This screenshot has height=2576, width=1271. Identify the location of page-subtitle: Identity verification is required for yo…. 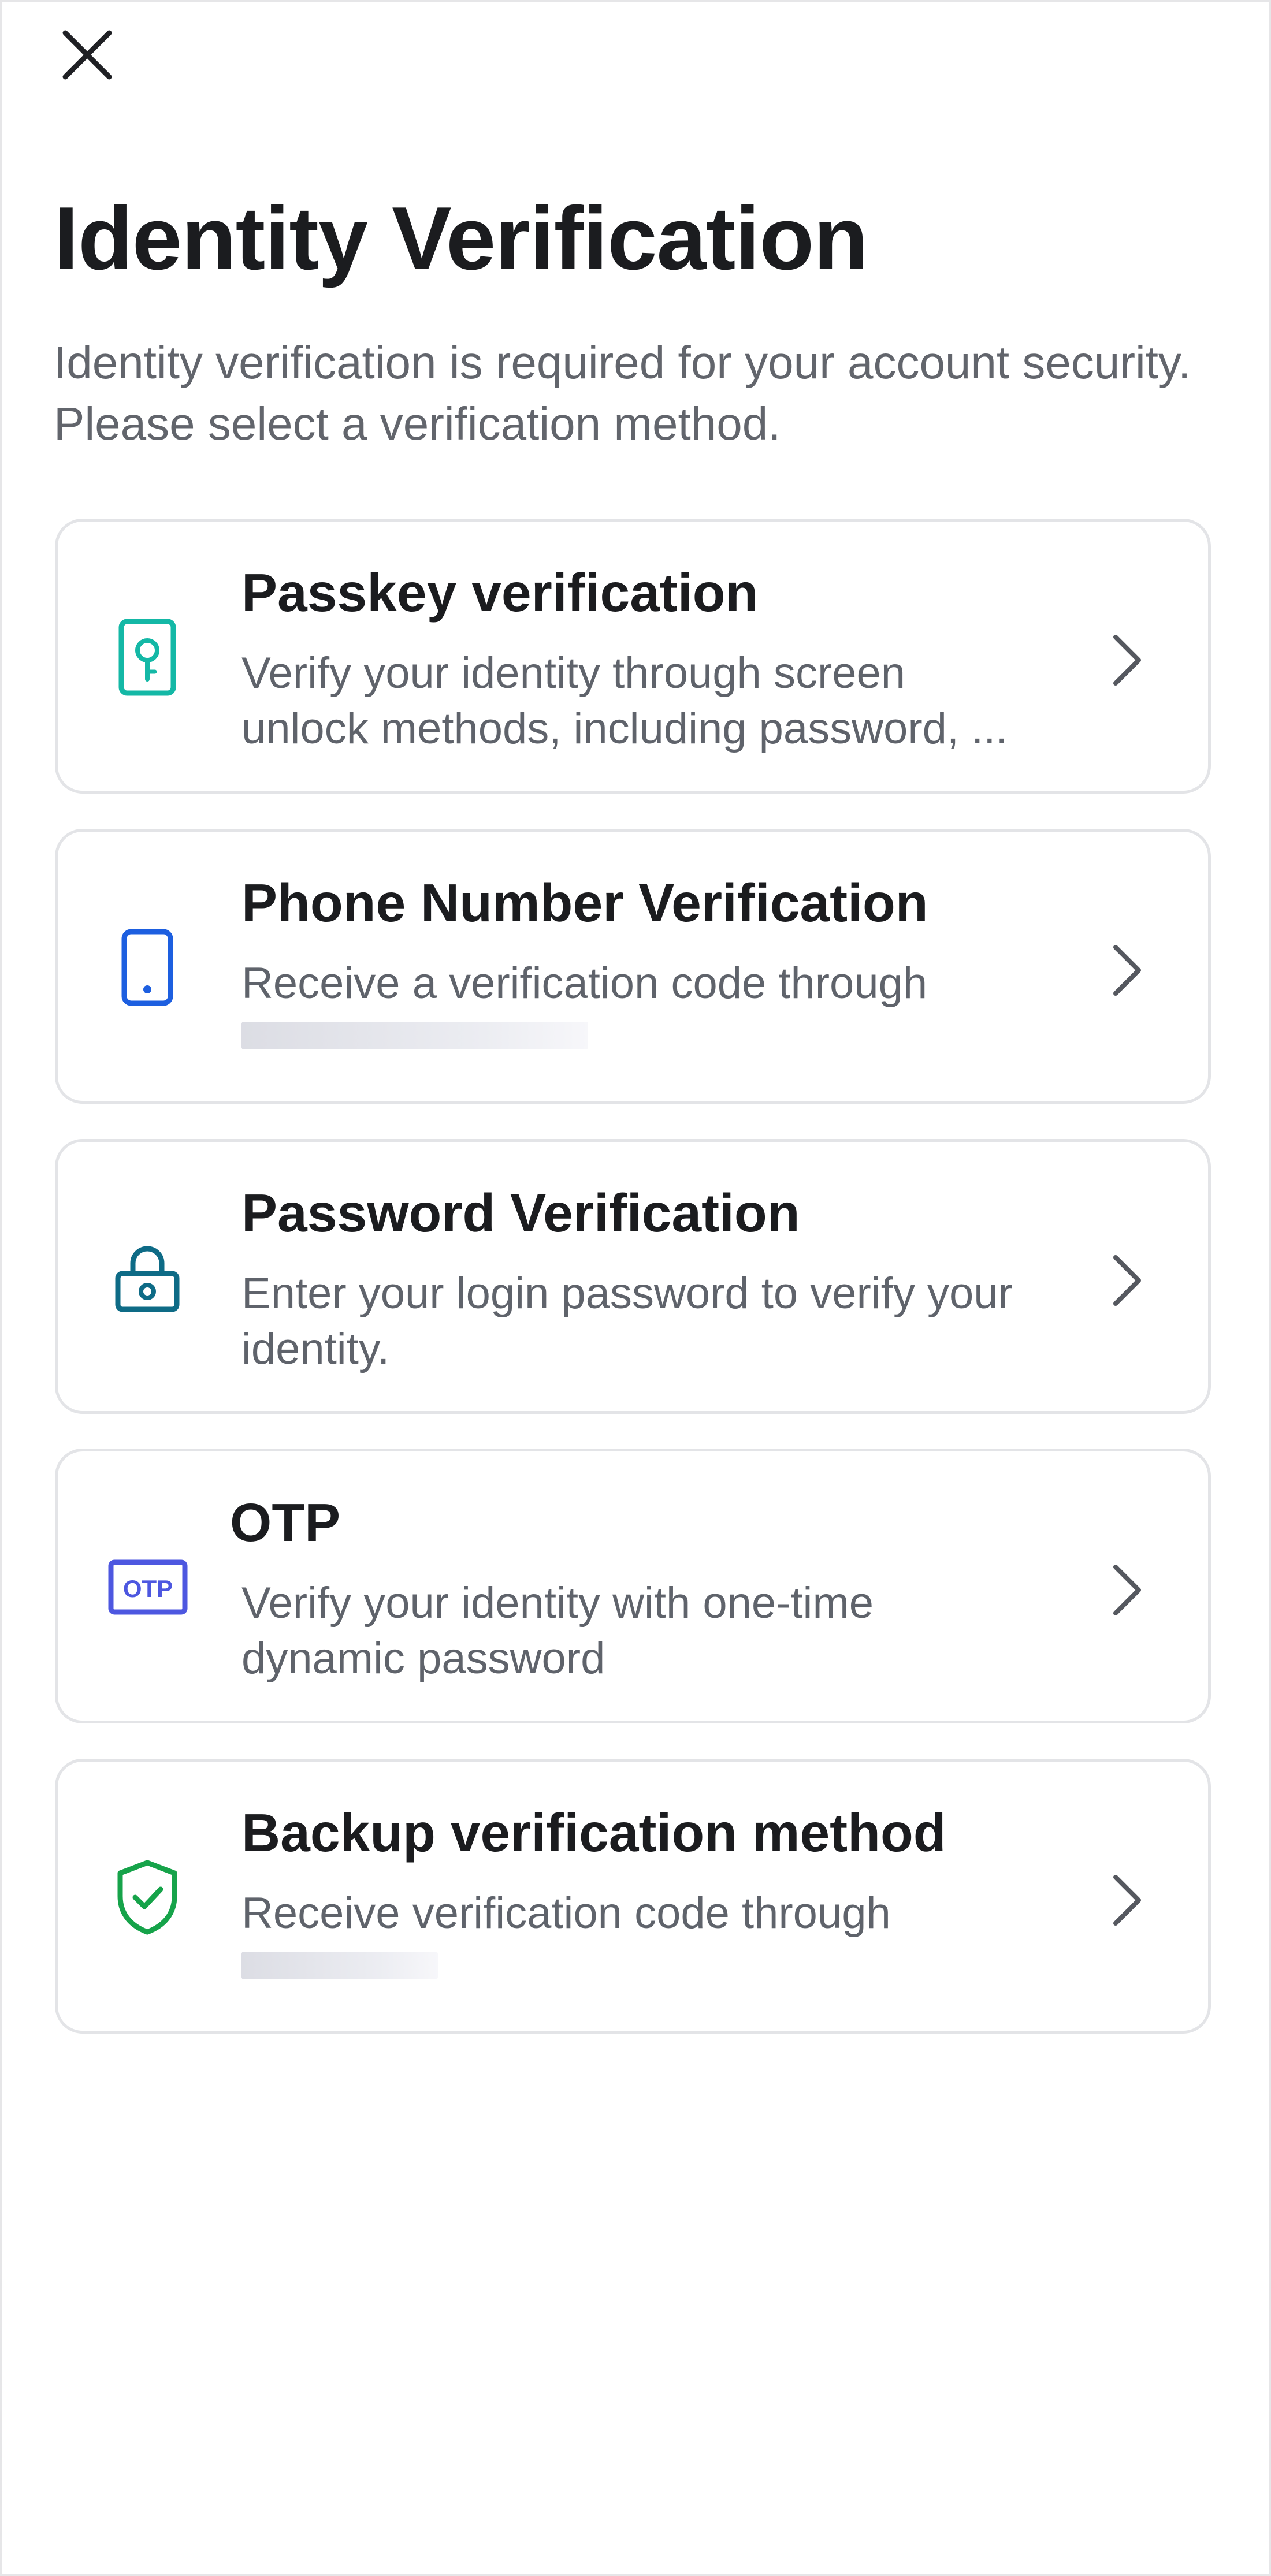
(622, 393).